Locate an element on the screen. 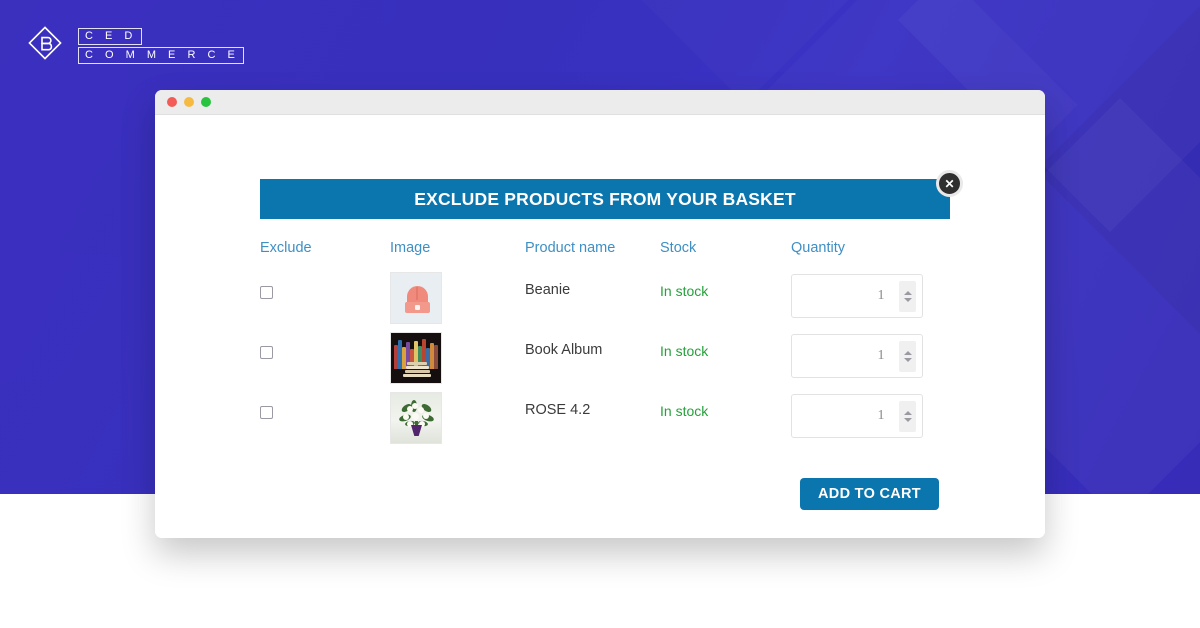 The height and width of the screenshot is (628, 1200). product-name: ROSE 4.2 is located at coordinates (558, 410).